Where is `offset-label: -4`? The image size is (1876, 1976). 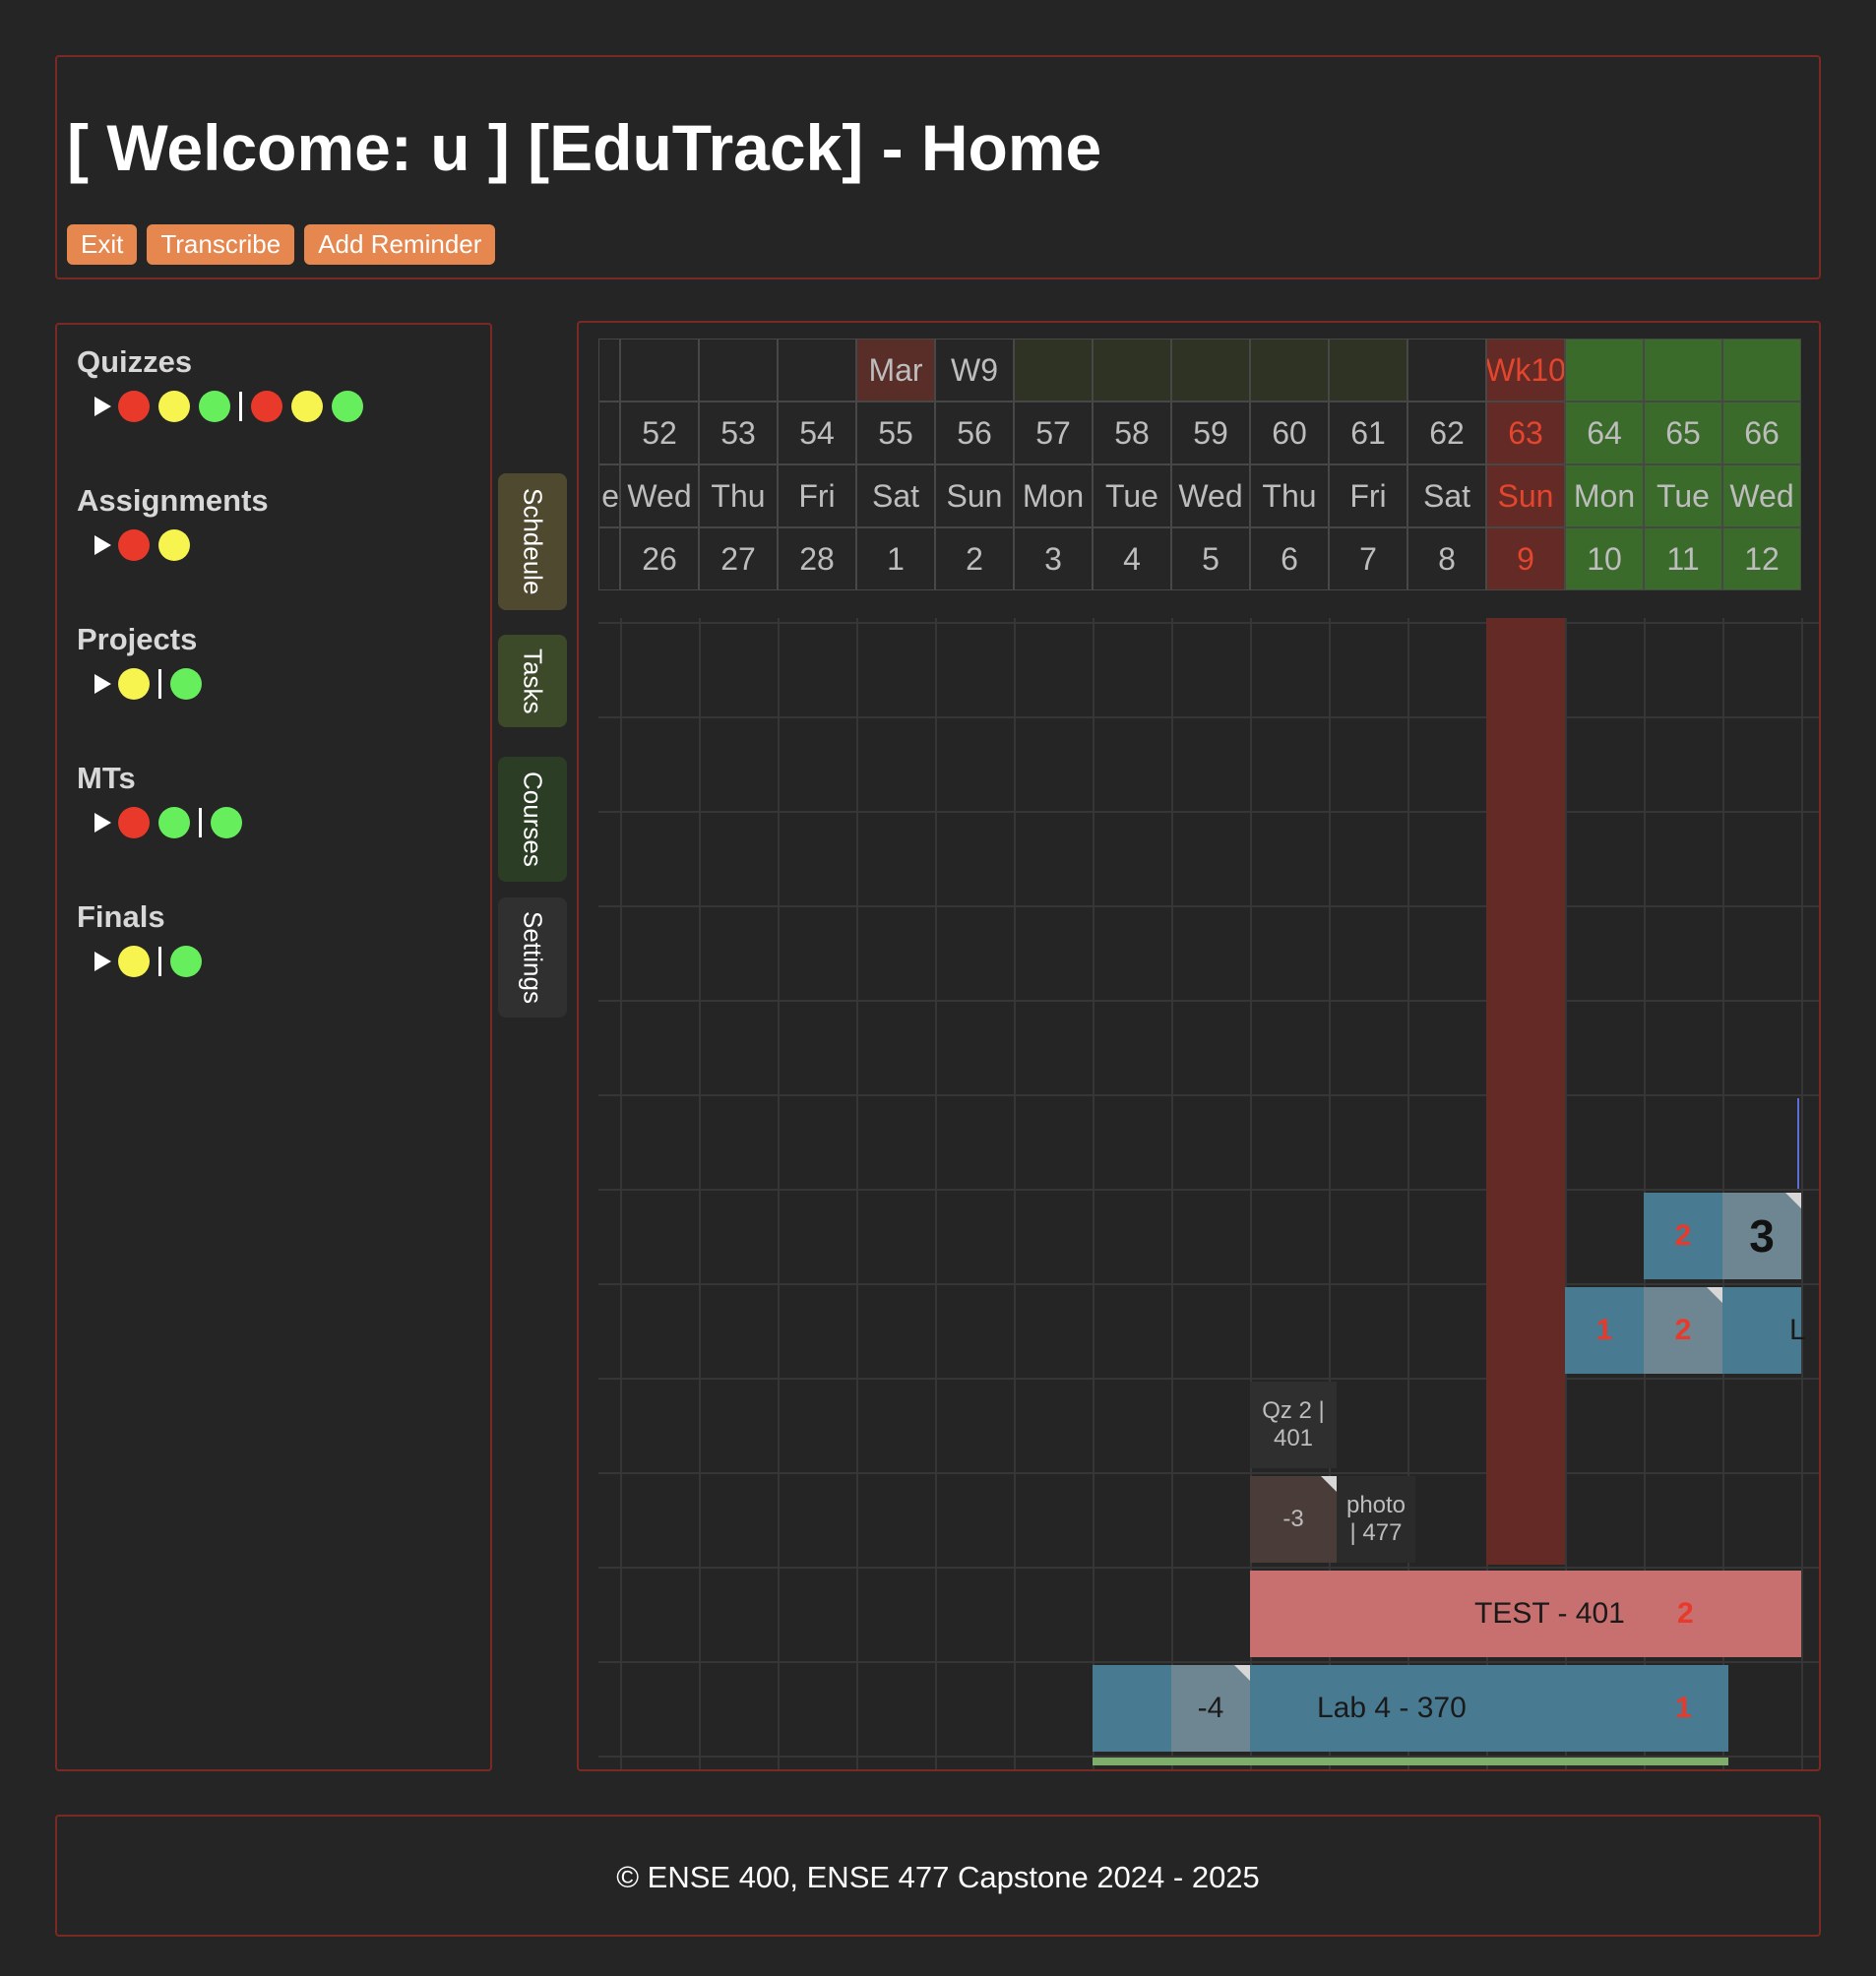
offset-label: -4 is located at coordinates (1210, 1708).